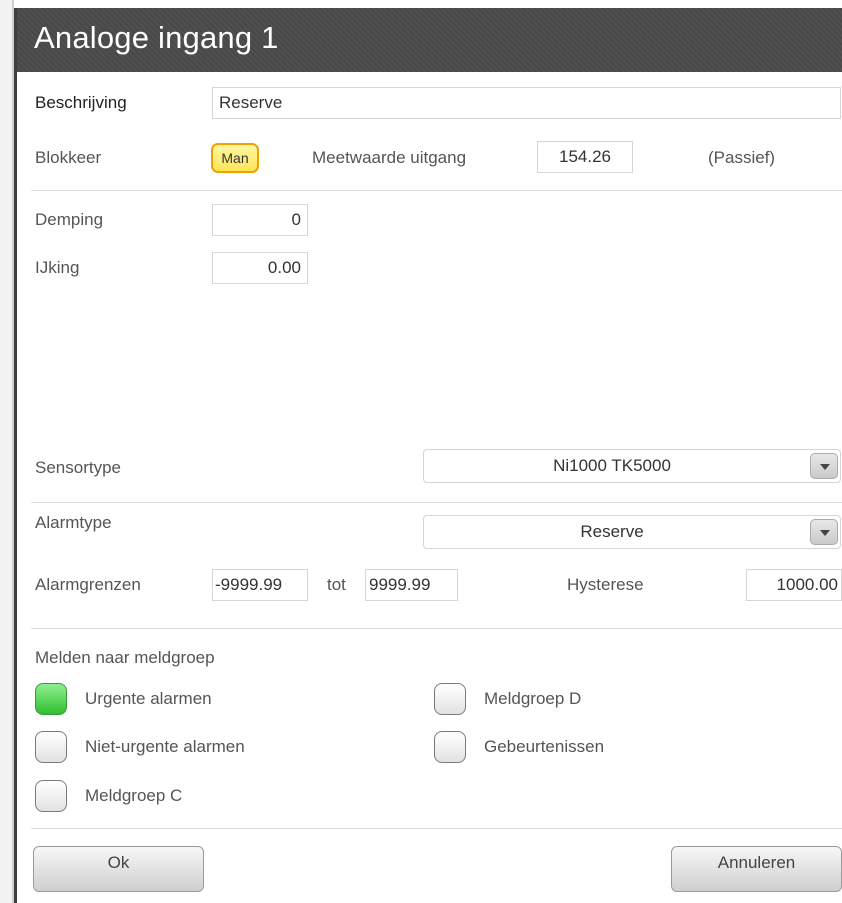  Describe the element at coordinates (57, 267) in the screenshot. I see `ijking-label: IJking` at that location.